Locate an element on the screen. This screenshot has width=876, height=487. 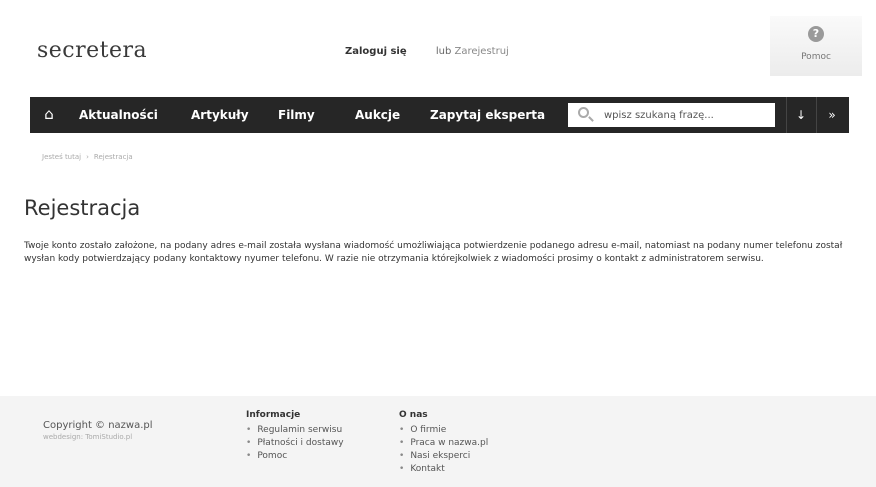
footer-link-o-firmie: O firmie is located at coordinates (428, 430).